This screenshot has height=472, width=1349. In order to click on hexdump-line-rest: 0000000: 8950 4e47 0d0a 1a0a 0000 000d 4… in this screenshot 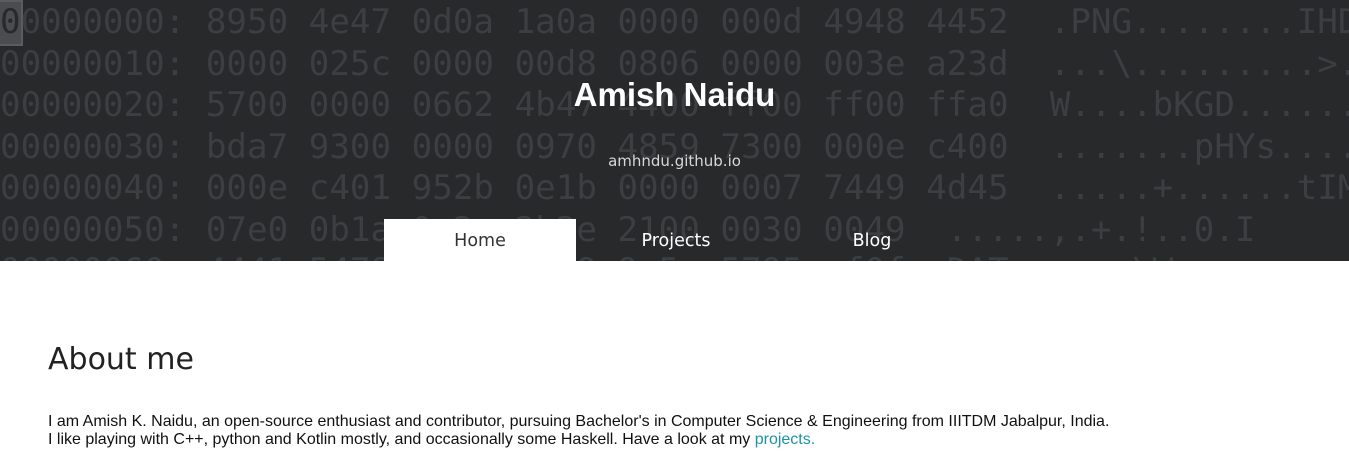, I will do `click(684, 22)`.